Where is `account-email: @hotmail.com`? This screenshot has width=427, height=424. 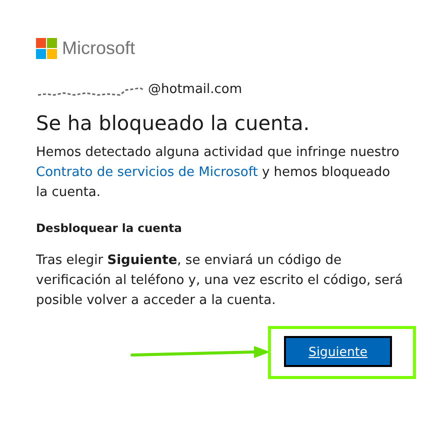 account-email: @hotmail.com is located at coordinates (195, 89).